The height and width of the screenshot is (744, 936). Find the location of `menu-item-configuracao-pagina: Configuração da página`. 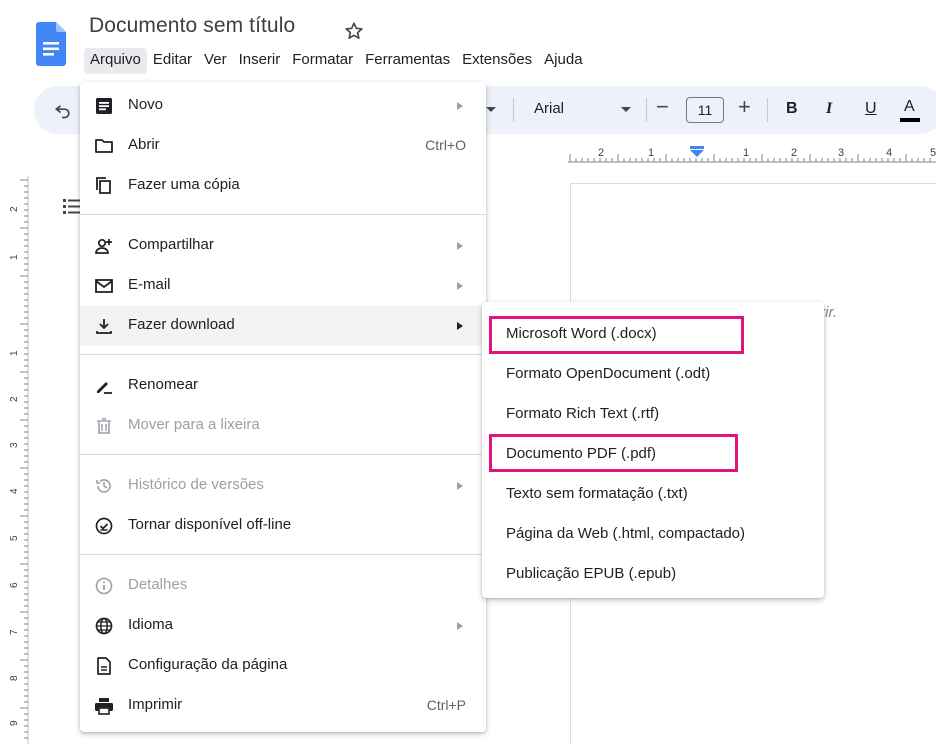

menu-item-configuracao-pagina: Configuração da página is located at coordinates (283, 666).